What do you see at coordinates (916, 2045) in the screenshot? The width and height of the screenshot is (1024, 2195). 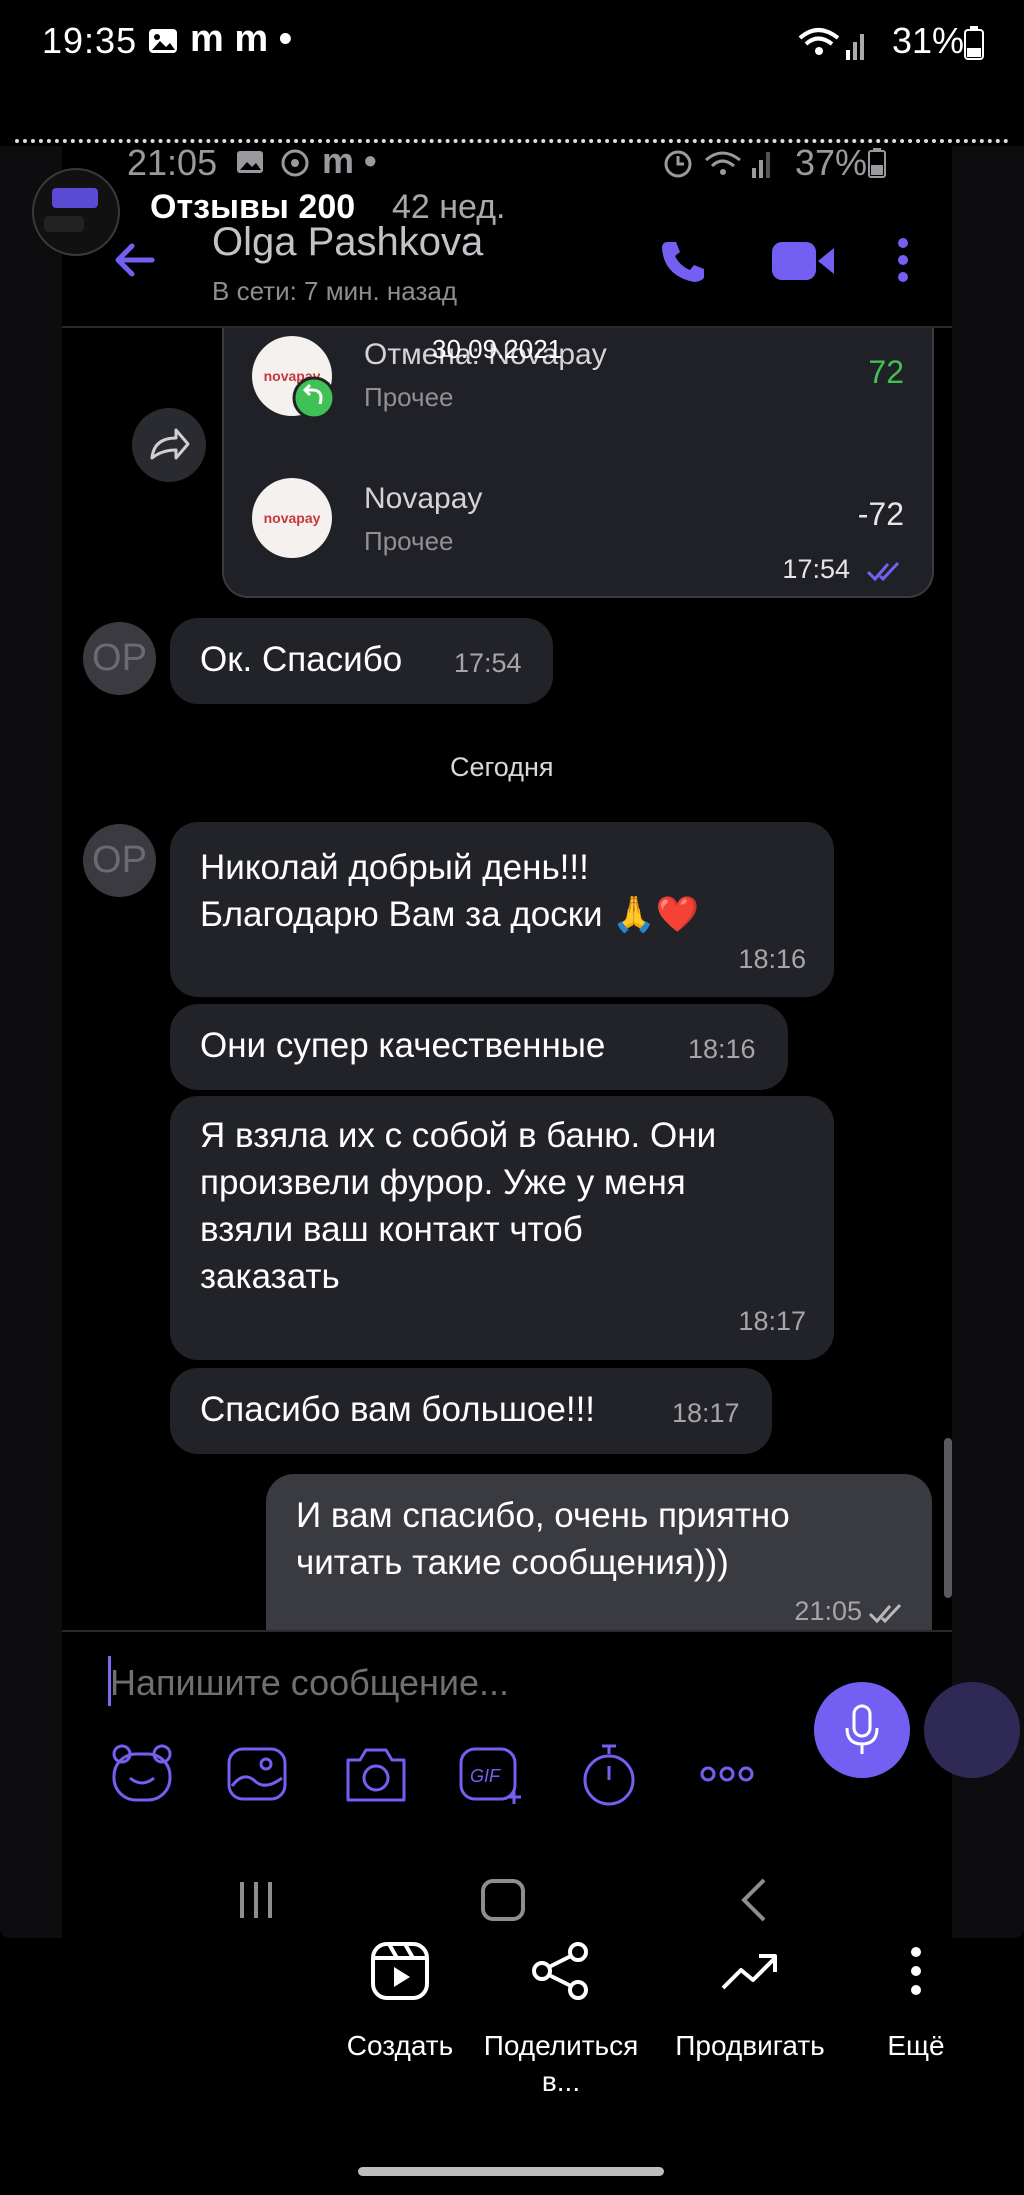 I see `more-label: Ещё` at bounding box center [916, 2045].